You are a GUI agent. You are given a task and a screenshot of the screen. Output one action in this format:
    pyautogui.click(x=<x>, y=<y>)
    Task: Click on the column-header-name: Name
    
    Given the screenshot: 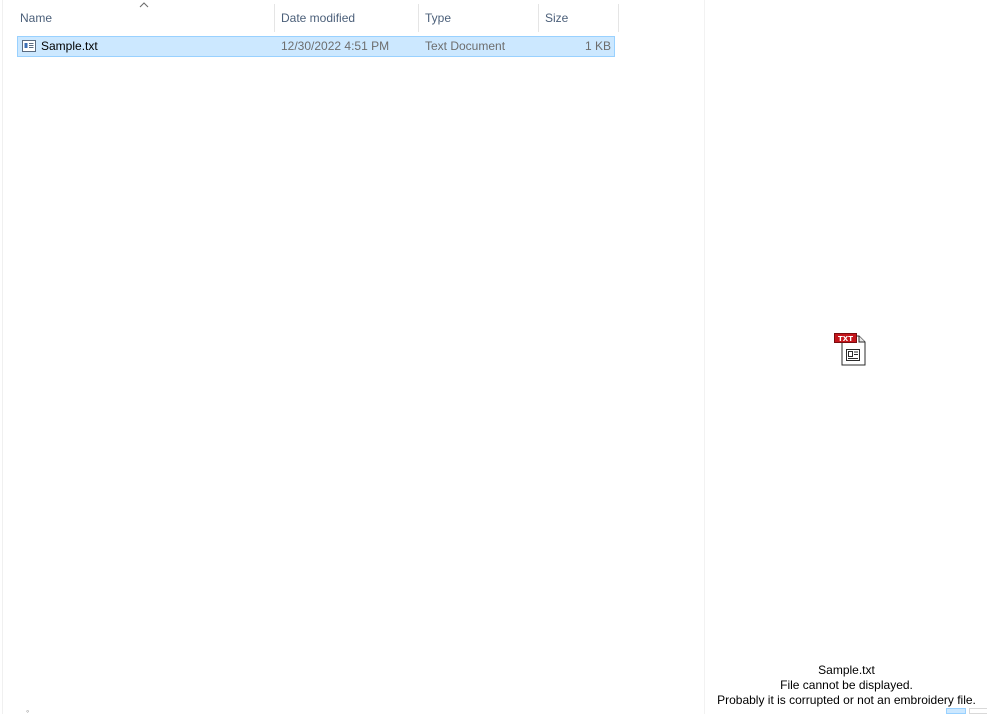 What is the action you would take?
    pyautogui.click(x=144, y=18)
    